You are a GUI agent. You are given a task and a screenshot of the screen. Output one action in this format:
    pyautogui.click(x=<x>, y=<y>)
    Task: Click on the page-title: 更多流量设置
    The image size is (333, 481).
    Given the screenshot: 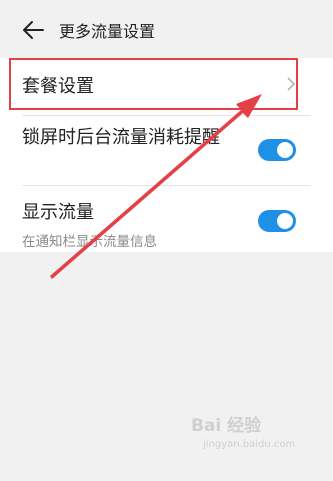 What is the action you would take?
    pyautogui.click(x=107, y=31)
    